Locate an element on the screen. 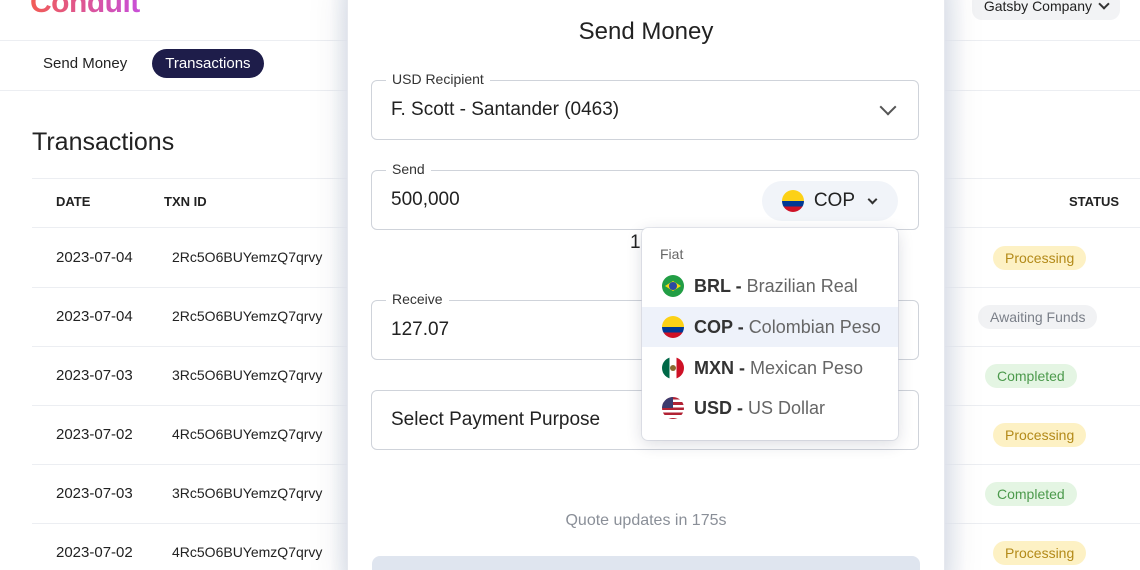  column-header-status: STATUS is located at coordinates (1094, 201).